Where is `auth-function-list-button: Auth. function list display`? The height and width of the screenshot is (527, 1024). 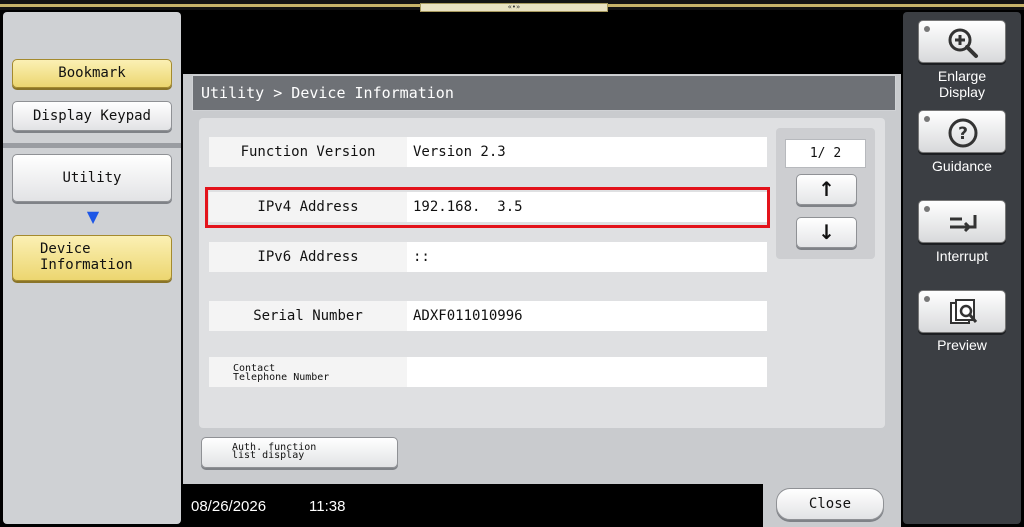
auth-function-list-button: Auth. function list display is located at coordinates (299, 452).